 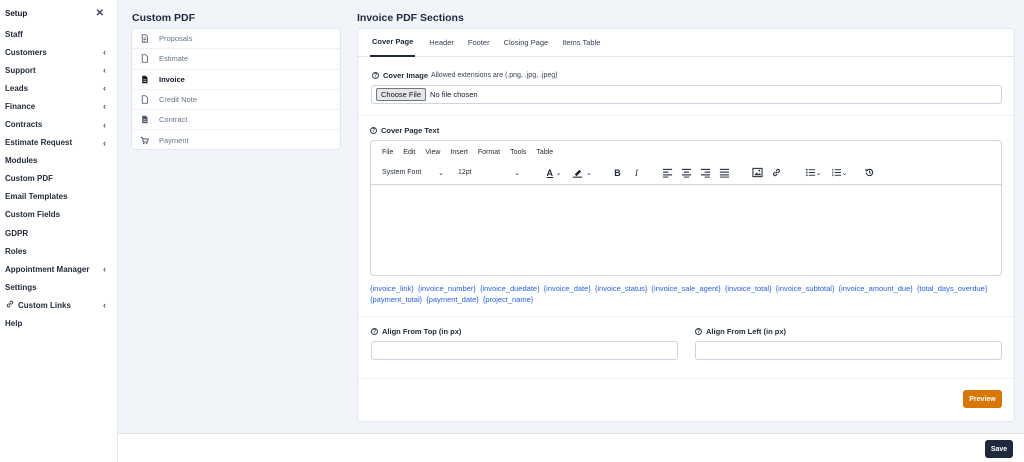 What do you see at coordinates (686, 173) in the screenshot?
I see `align-center-icon` at bounding box center [686, 173].